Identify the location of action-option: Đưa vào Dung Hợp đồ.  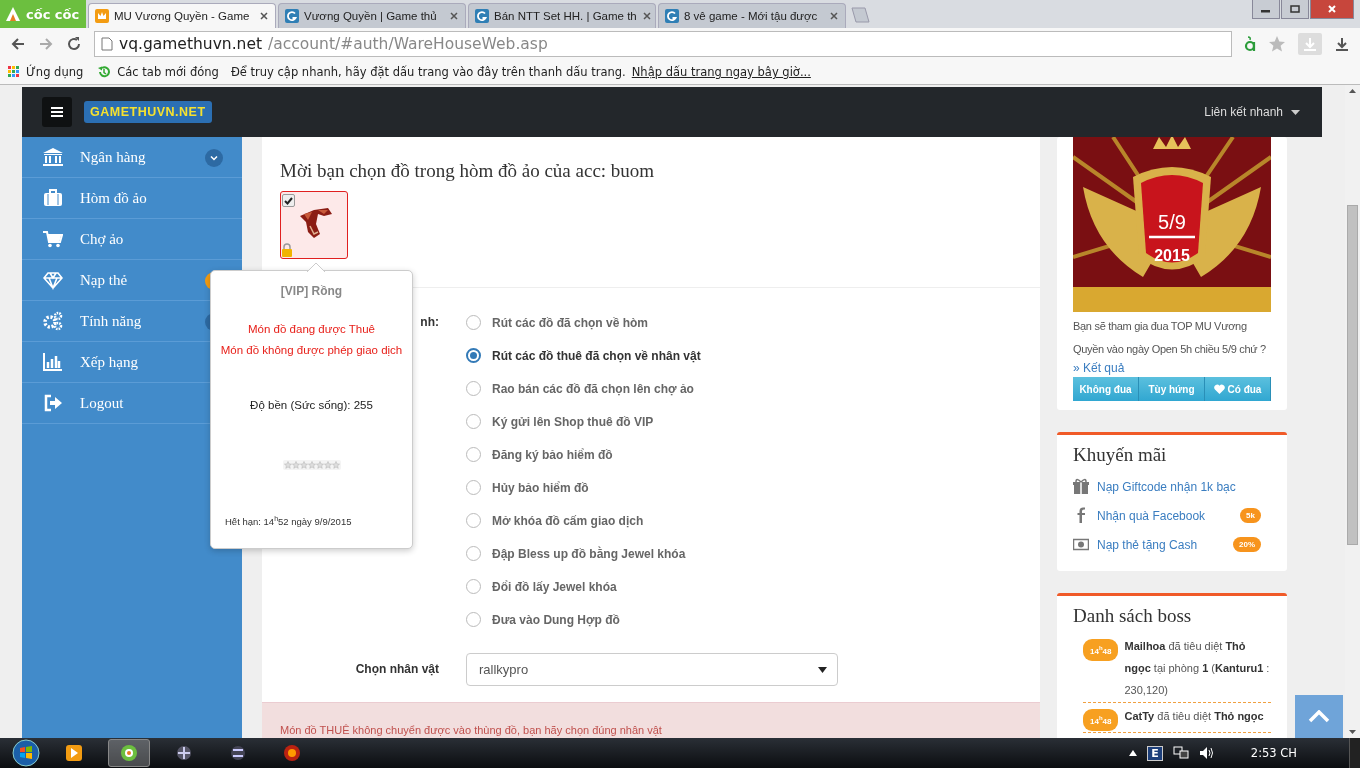
(753, 619).